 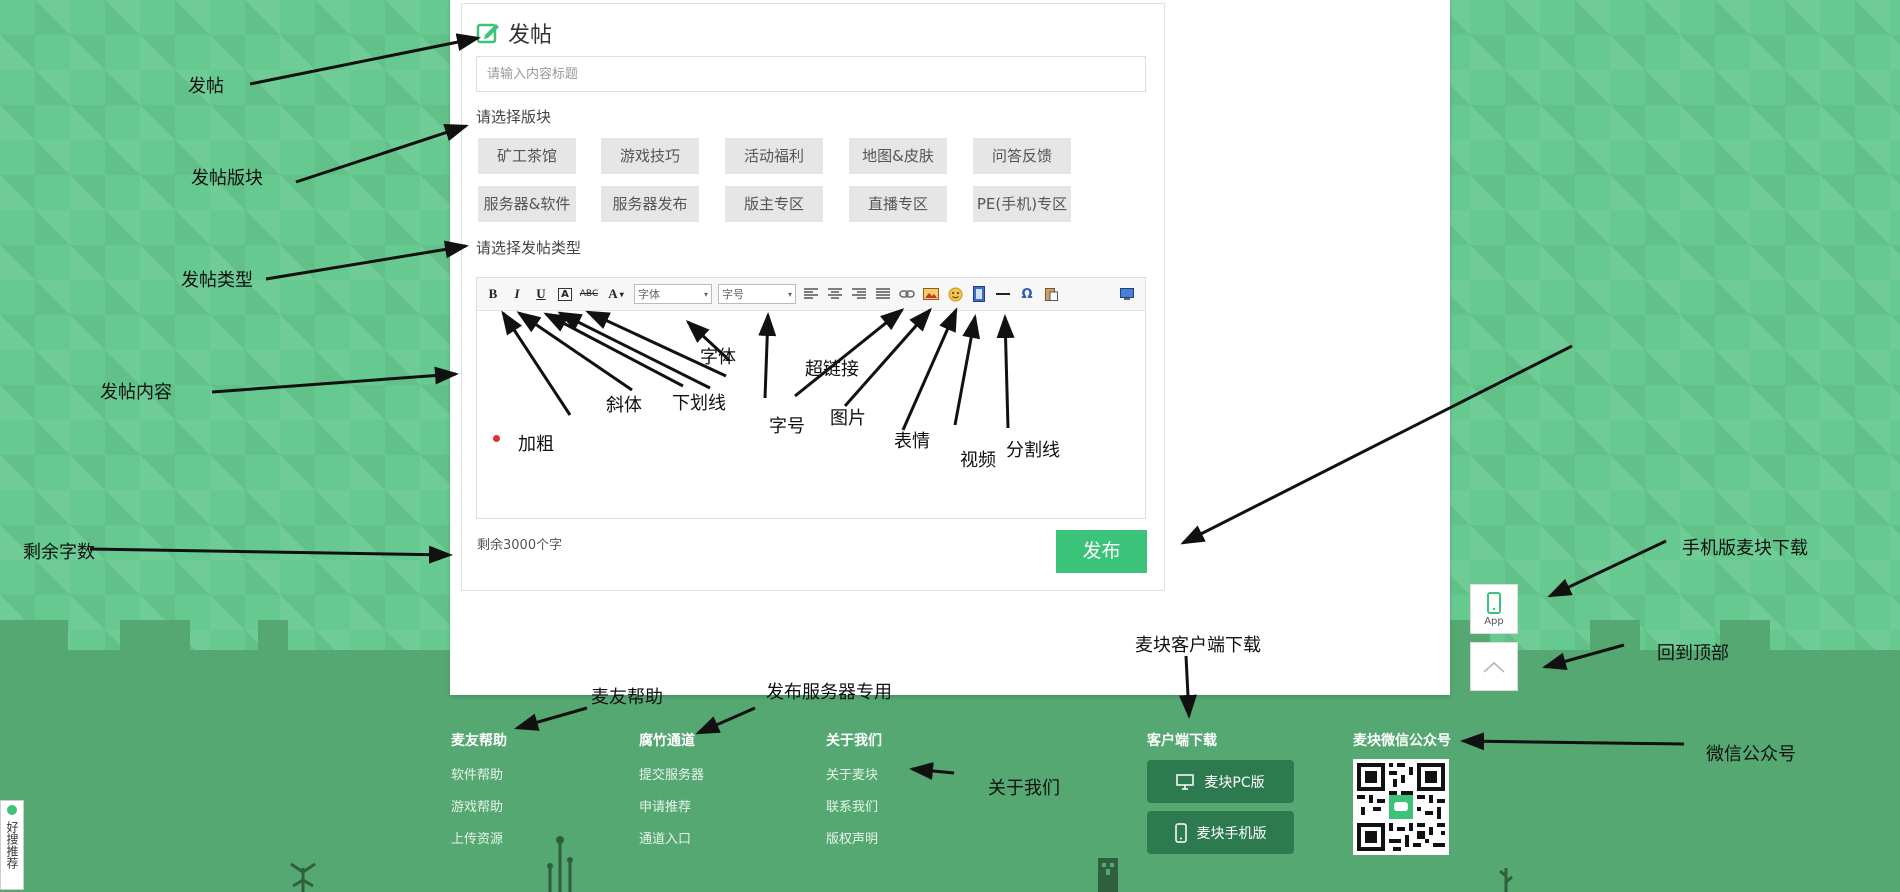 What do you see at coordinates (673, 294) in the screenshot?
I see `font-family-select: 字体 ▾` at bounding box center [673, 294].